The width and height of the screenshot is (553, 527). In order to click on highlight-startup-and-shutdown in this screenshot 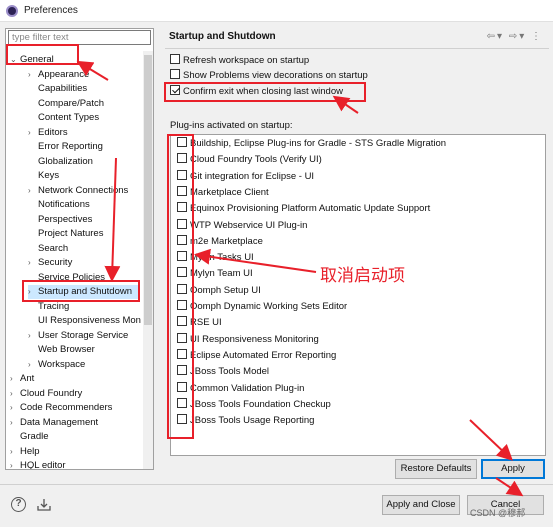, I will do `click(81, 291)`.